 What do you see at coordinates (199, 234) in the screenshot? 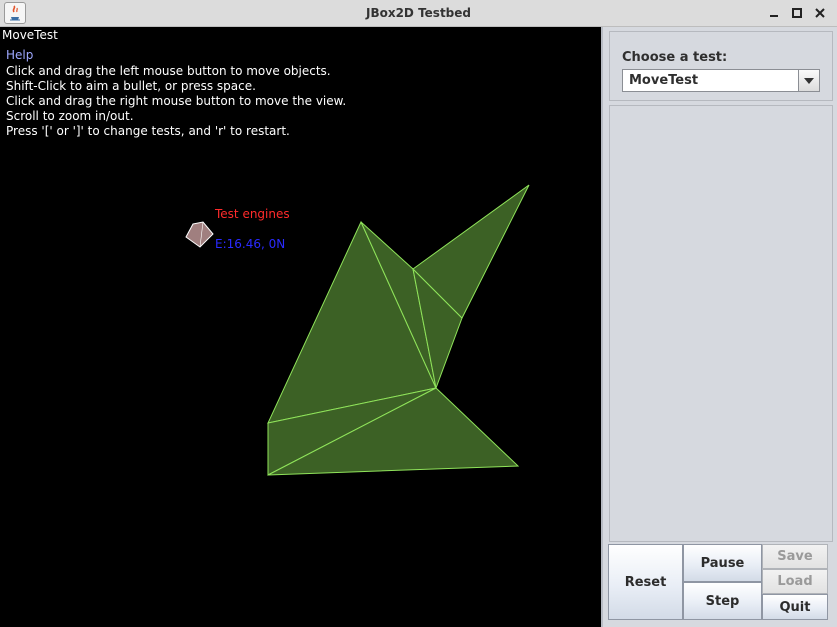
I see `small-box` at bounding box center [199, 234].